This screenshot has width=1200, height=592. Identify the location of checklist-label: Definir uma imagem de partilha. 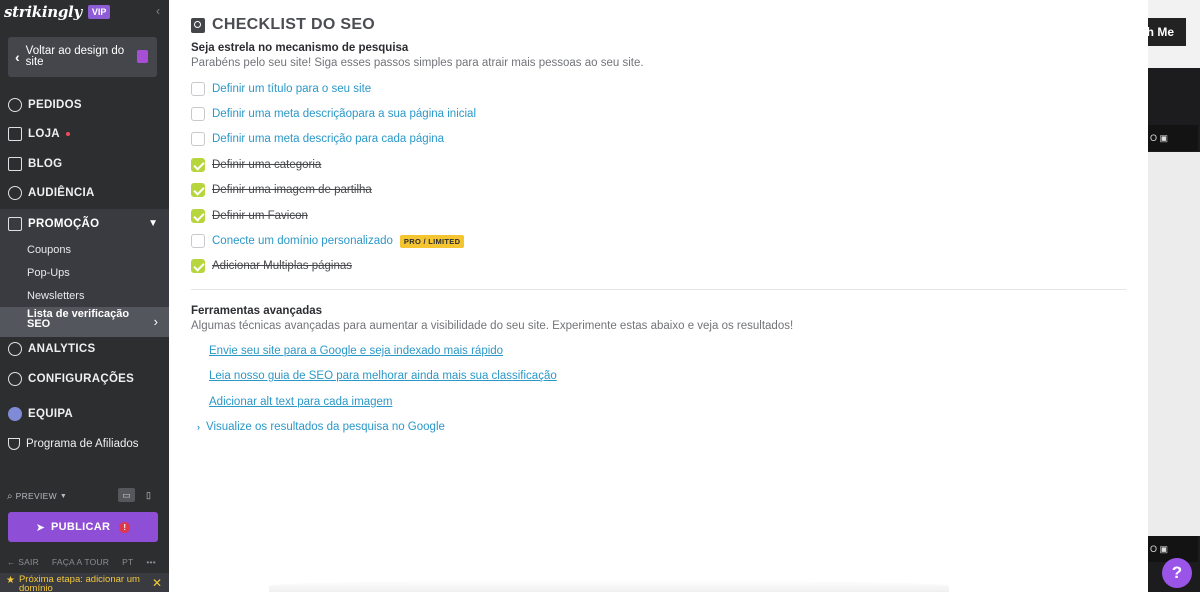
(292, 190).